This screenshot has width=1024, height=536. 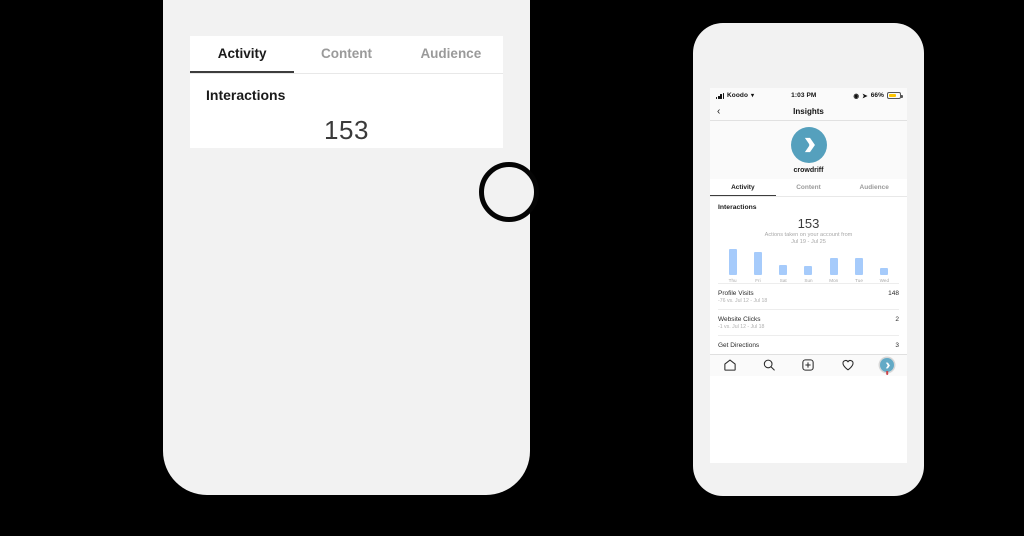 I want to click on stat-left: Profile Visits -76 vs. Jul 12 - Jul 18, so click(x=742, y=297).